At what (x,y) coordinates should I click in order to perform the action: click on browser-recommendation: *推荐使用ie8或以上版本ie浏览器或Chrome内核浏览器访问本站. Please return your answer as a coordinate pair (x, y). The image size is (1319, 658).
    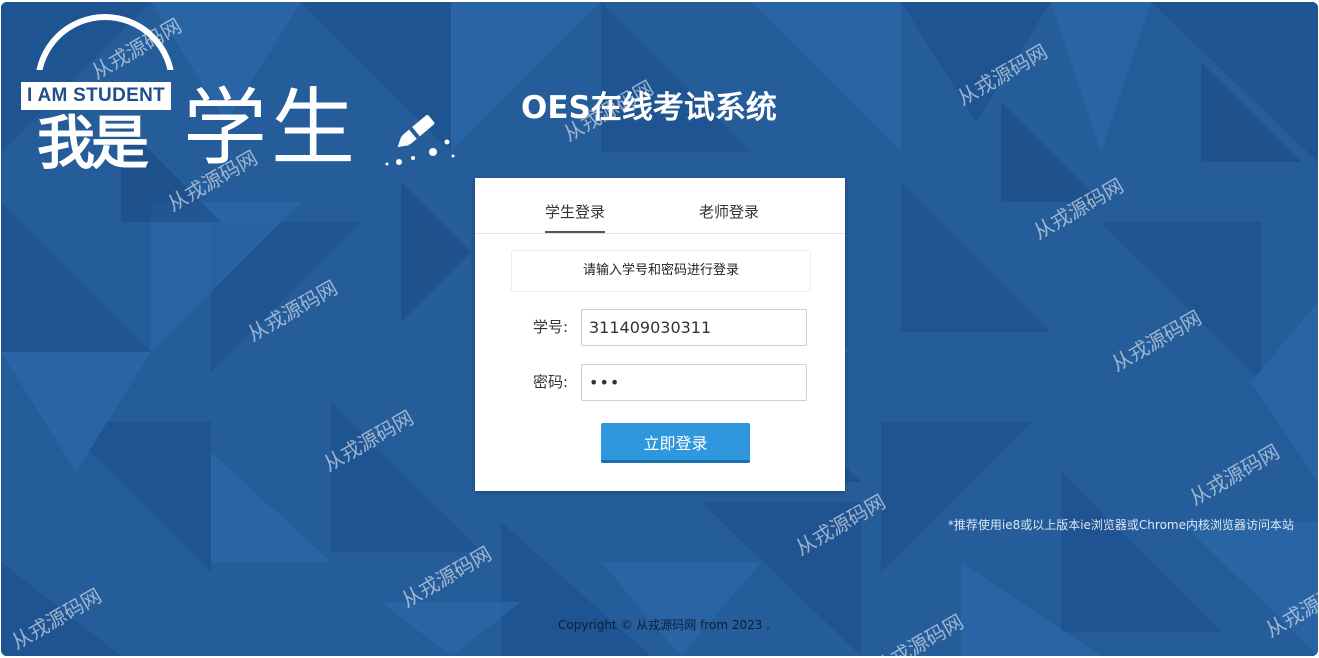
    Looking at the image, I should click on (1120, 525).